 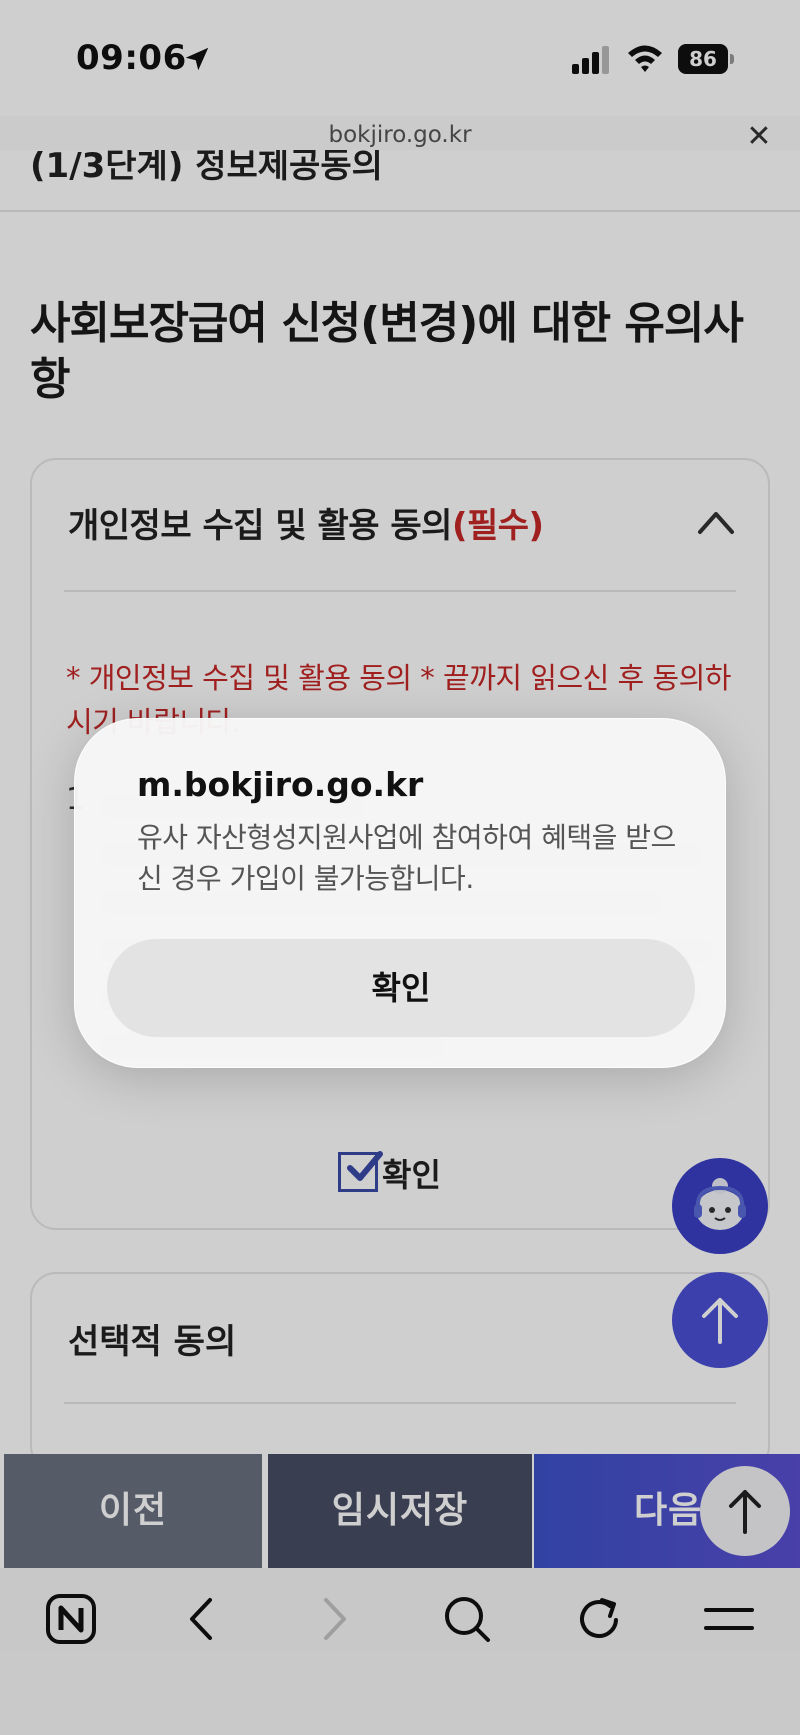 What do you see at coordinates (406, 858) in the screenshot?
I see `alert-message: 유사 자산형성지원사업에 참여하여 혜택을 받으신 경우 가입이 불가능합니다.` at bounding box center [406, 858].